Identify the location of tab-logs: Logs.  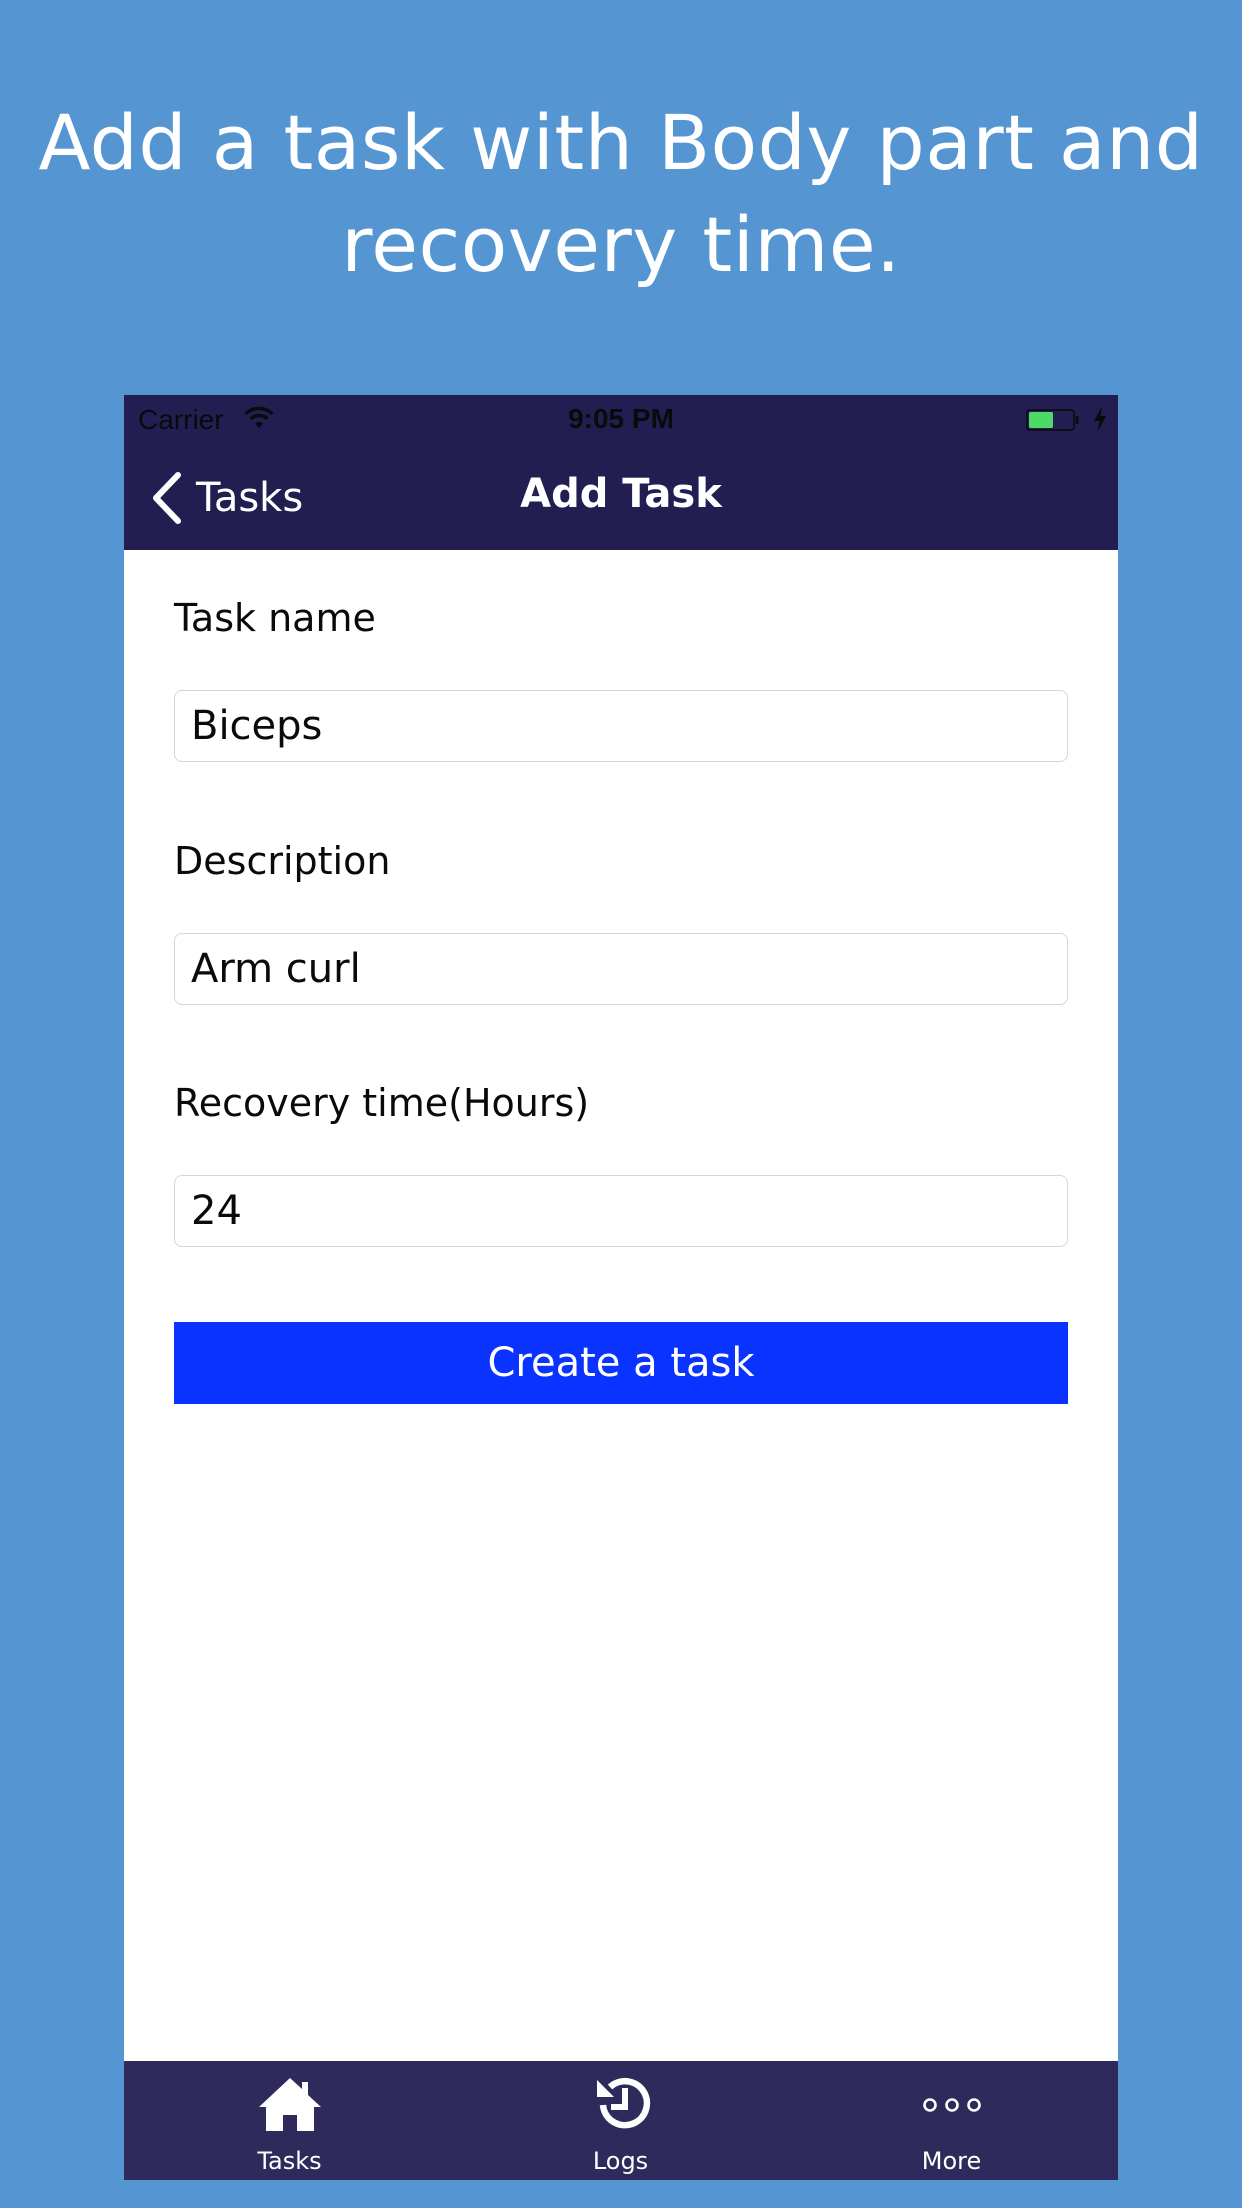
(620, 2120).